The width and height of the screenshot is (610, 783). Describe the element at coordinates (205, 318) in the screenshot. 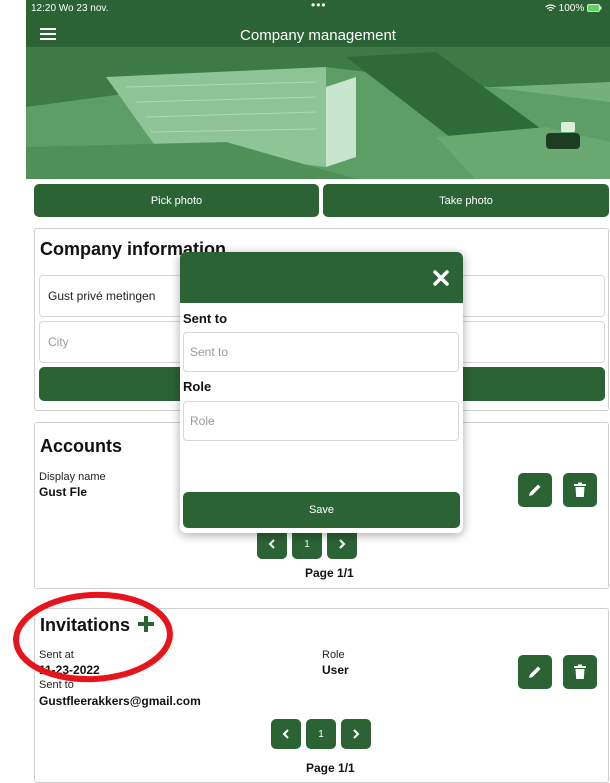

I see `sent-to-field-label: Sent to` at that location.